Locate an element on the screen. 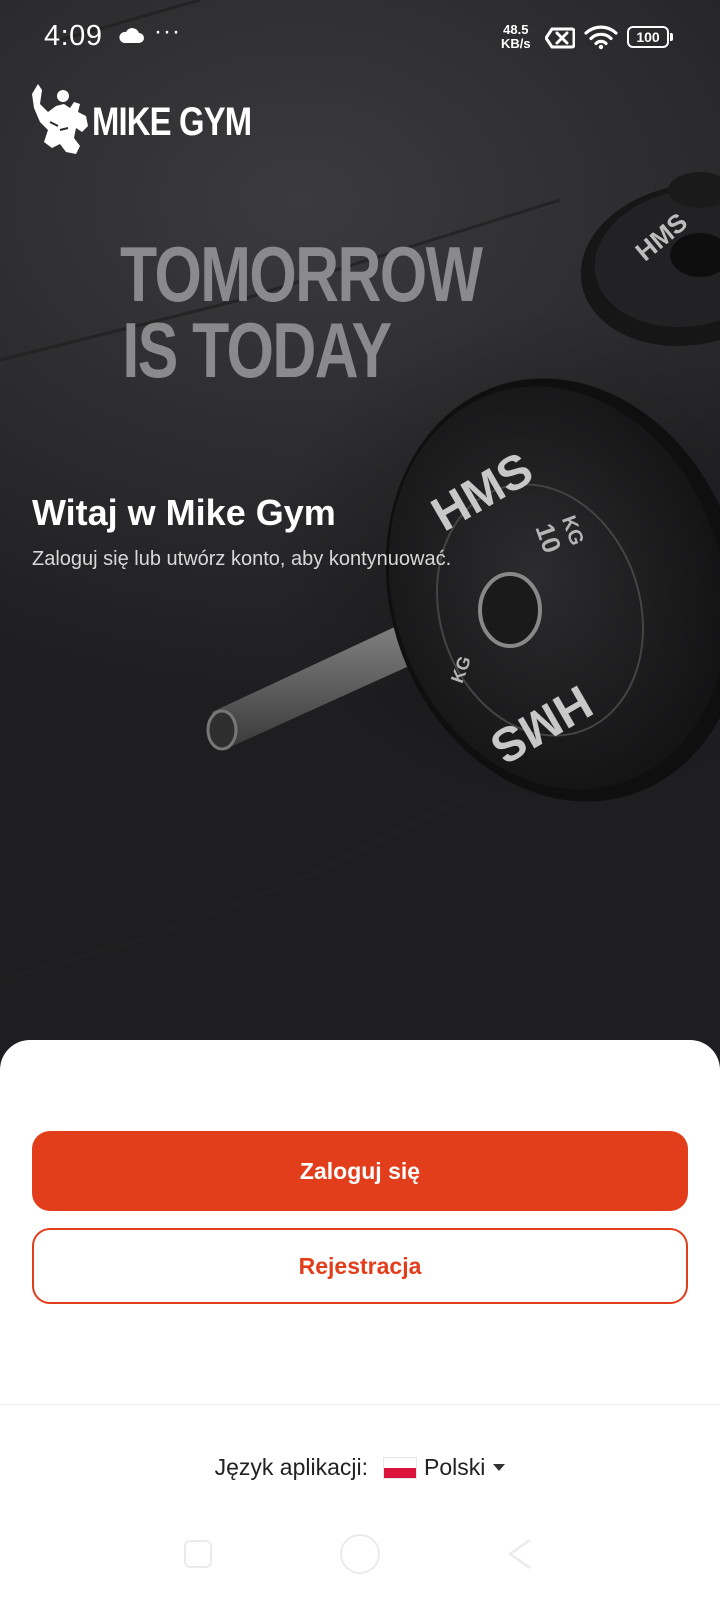 This screenshot has width=720, height=1600. app-logo: MIKE GYM is located at coordinates (158, 120).